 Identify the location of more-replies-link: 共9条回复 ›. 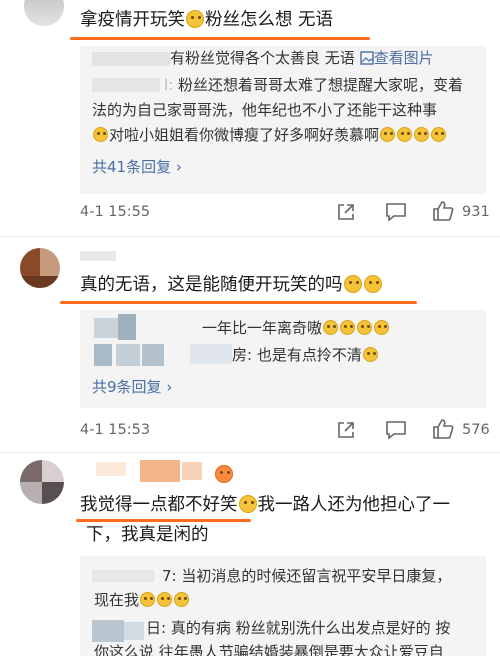
(132, 386).